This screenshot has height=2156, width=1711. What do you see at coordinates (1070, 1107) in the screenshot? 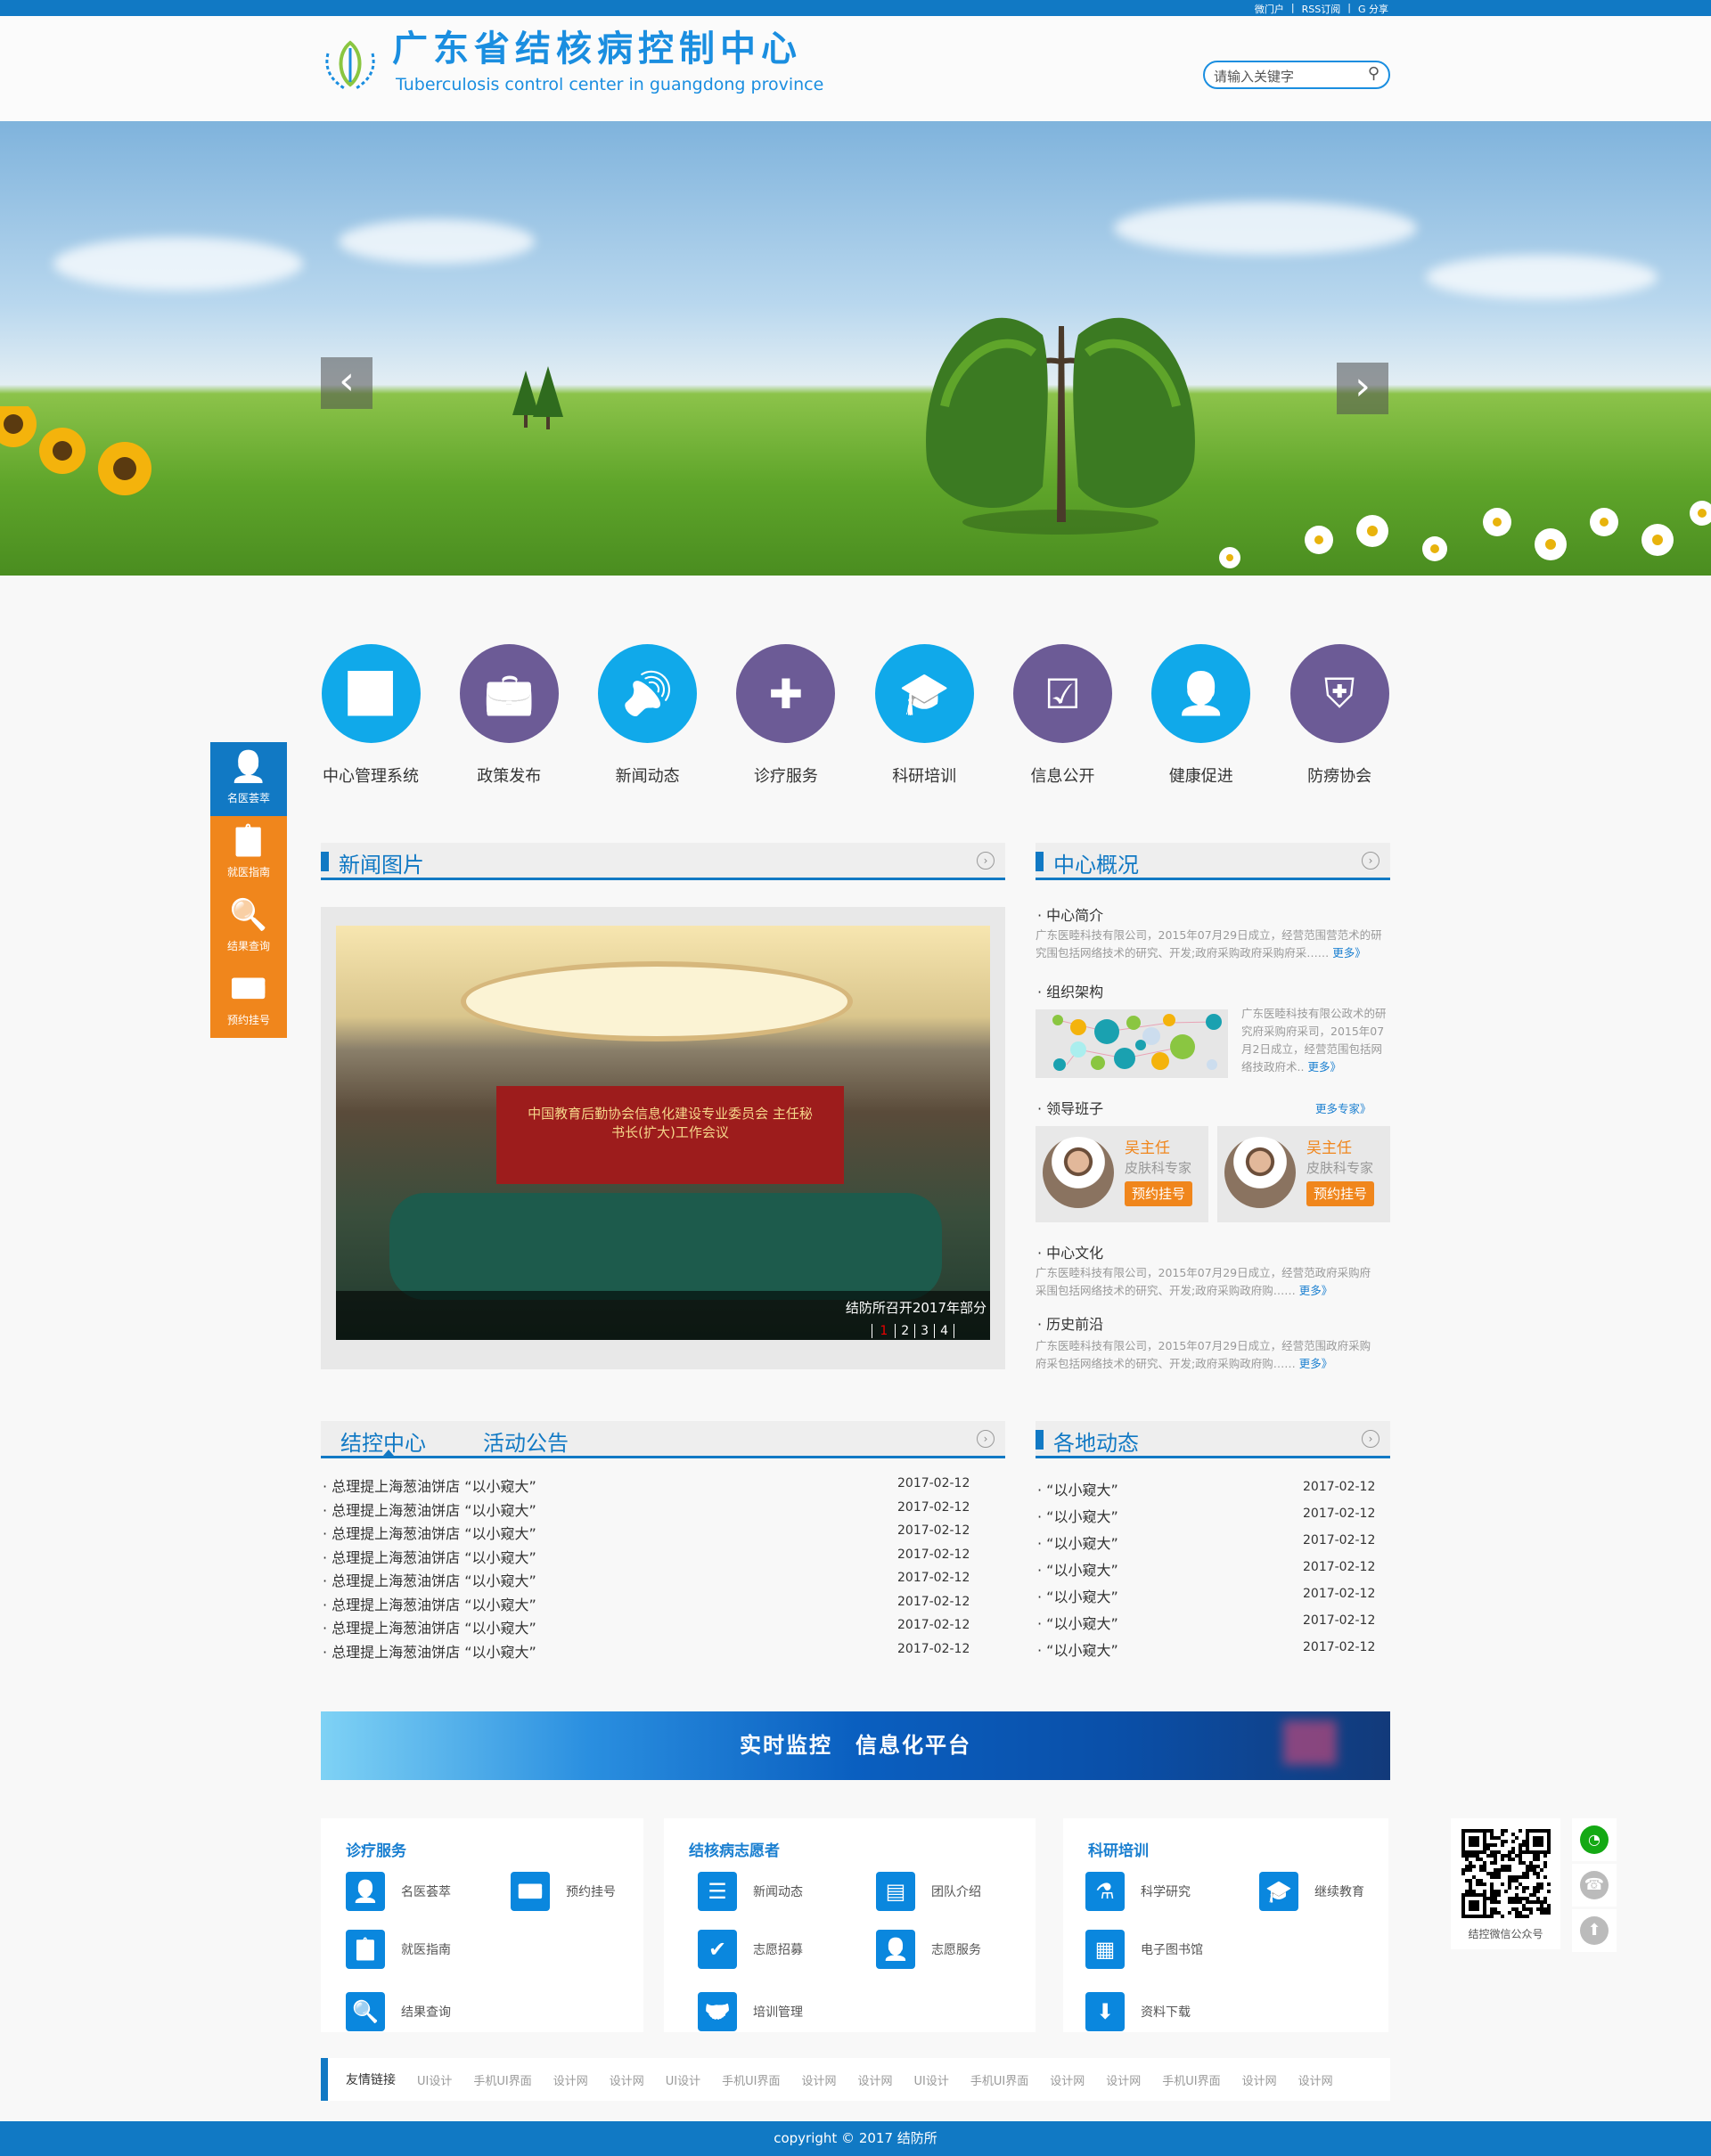
I see `leaders-title: · 领导班子` at bounding box center [1070, 1107].